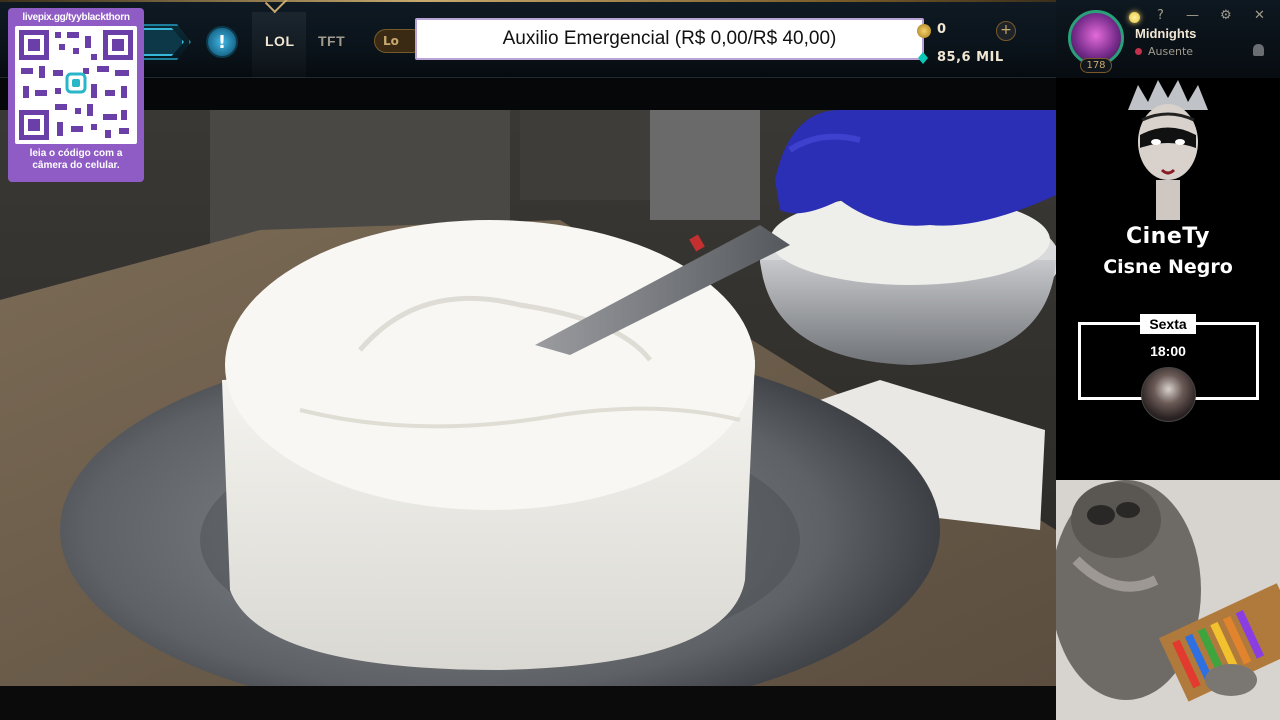  Describe the element at coordinates (331, 41) in the screenshot. I see `tab-tft: TFT` at that location.